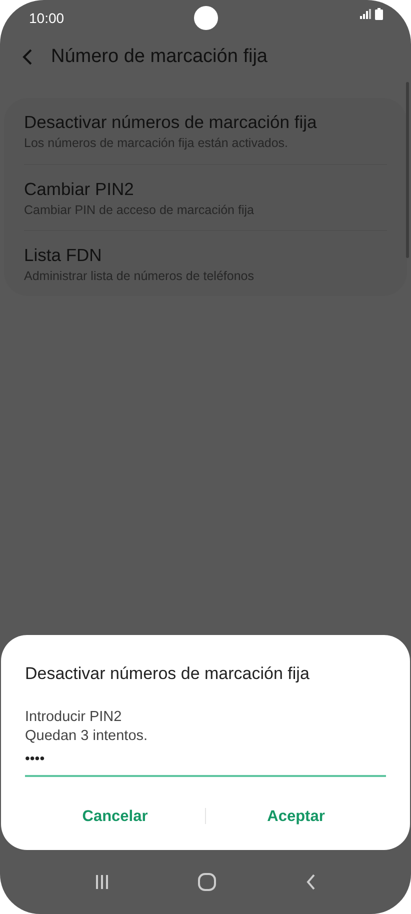  I want to click on home-icon, so click(207, 882).